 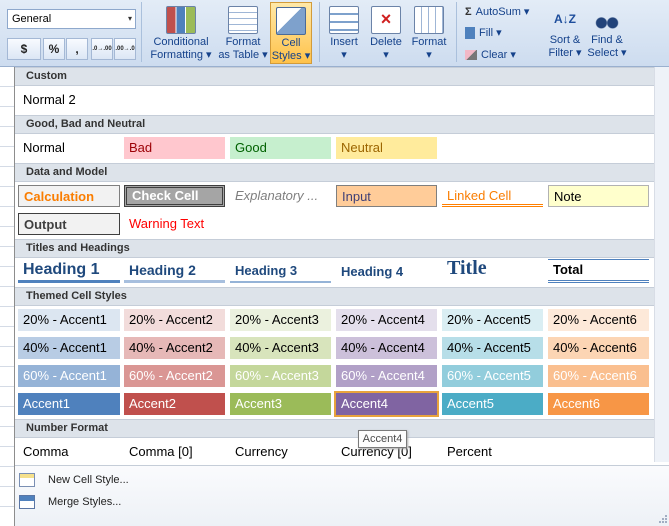 What do you see at coordinates (386, 376) in the screenshot?
I see `style-60-accent4: 60% - Accent4` at bounding box center [386, 376].